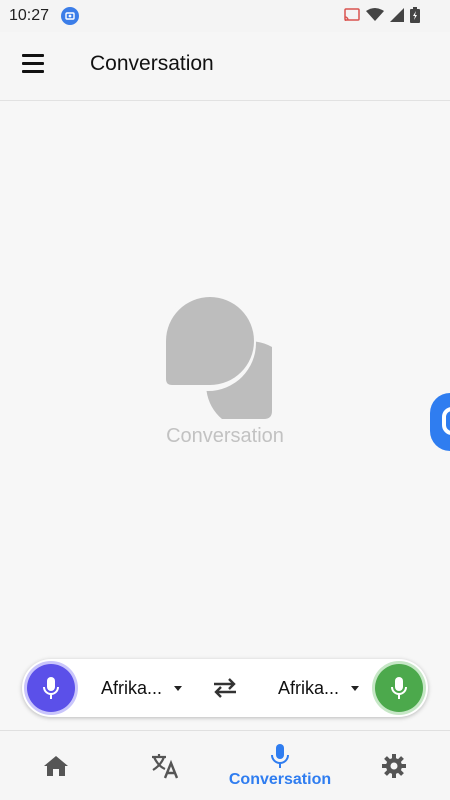  I want to click on swap-arrows-icon, so click(225, 688).